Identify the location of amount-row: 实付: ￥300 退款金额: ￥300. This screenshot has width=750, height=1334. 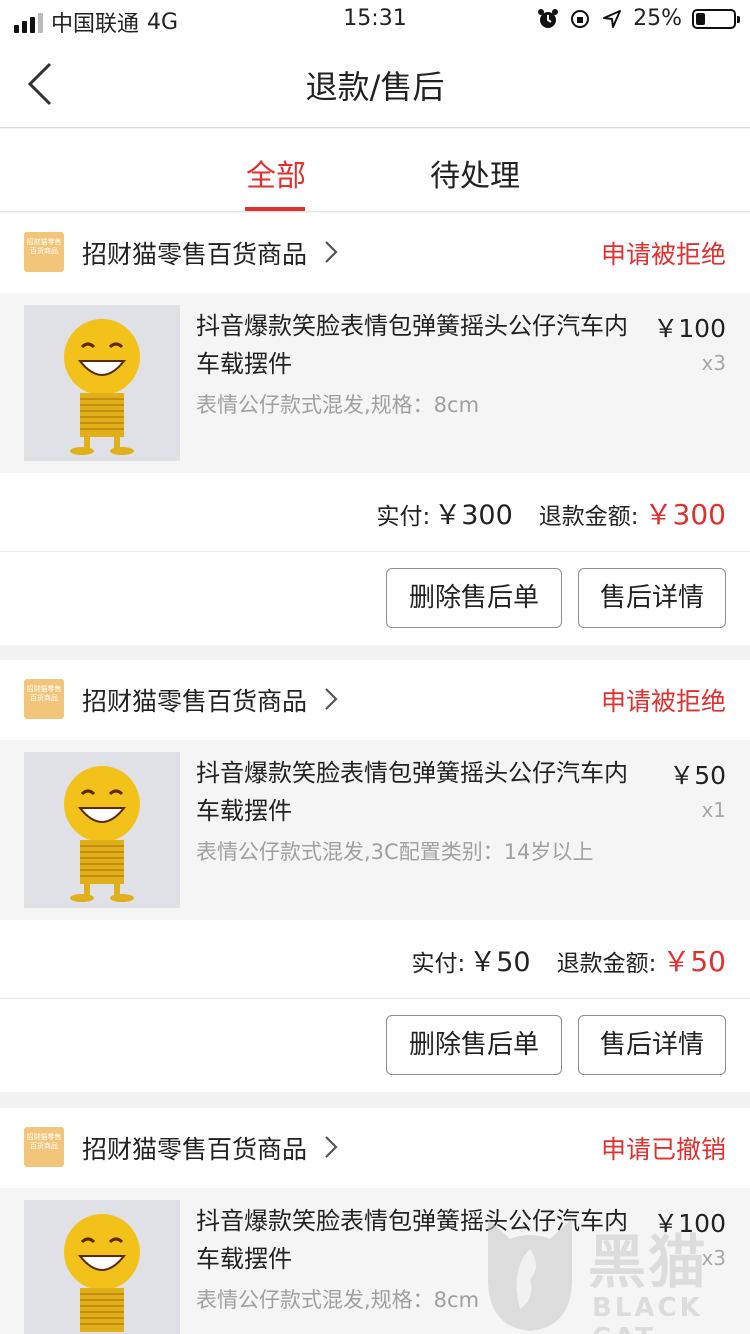
(375, 512).